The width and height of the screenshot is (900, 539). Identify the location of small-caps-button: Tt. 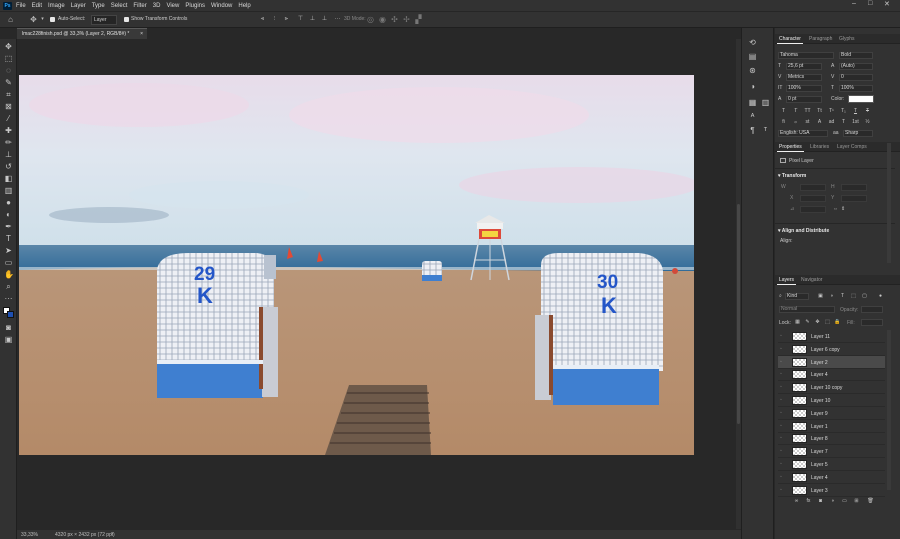
(819, 111).